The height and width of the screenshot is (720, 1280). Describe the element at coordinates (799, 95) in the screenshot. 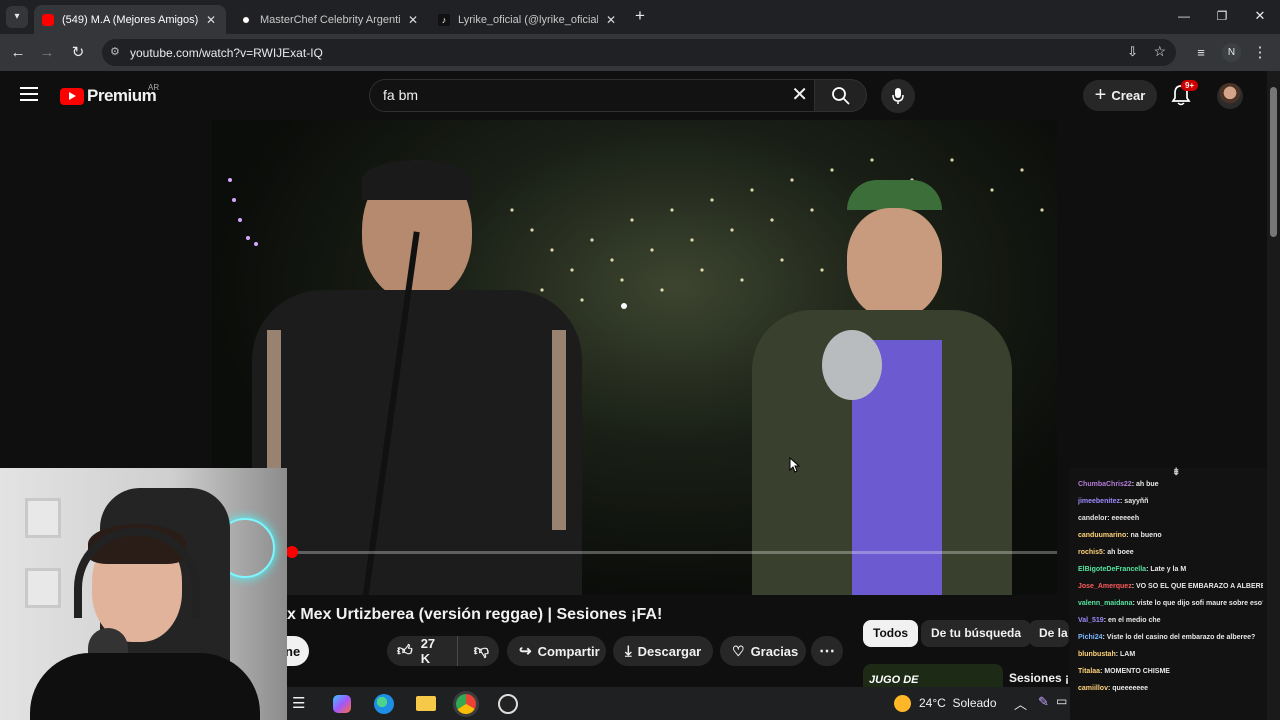

I see `clear-search-icon: ✕` at that location.